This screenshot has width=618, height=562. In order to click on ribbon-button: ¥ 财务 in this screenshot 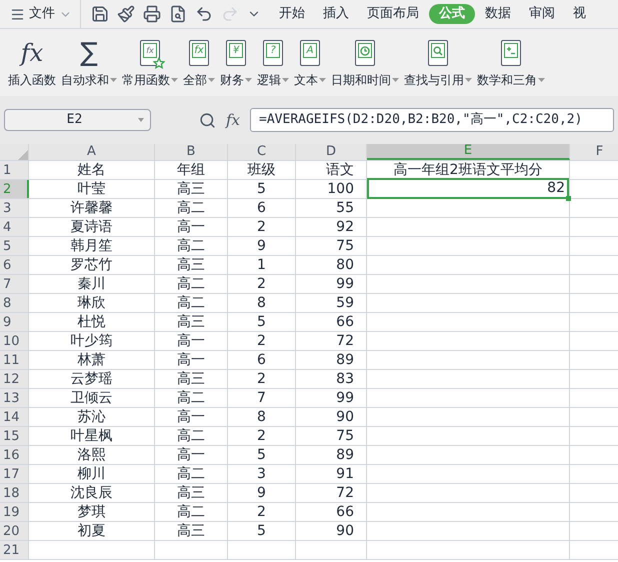, I will do `click(236, 63)`.